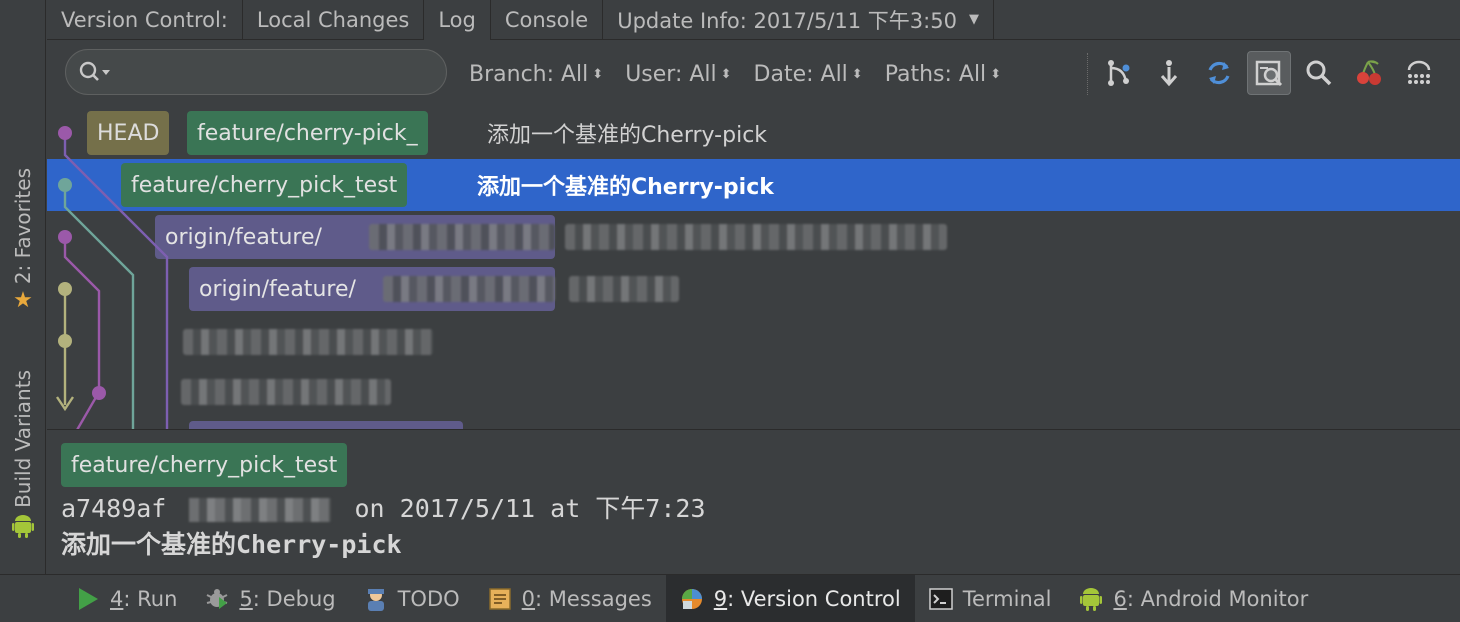  I want to click on tab-local-changes: Local Changes, so click(334, 20).